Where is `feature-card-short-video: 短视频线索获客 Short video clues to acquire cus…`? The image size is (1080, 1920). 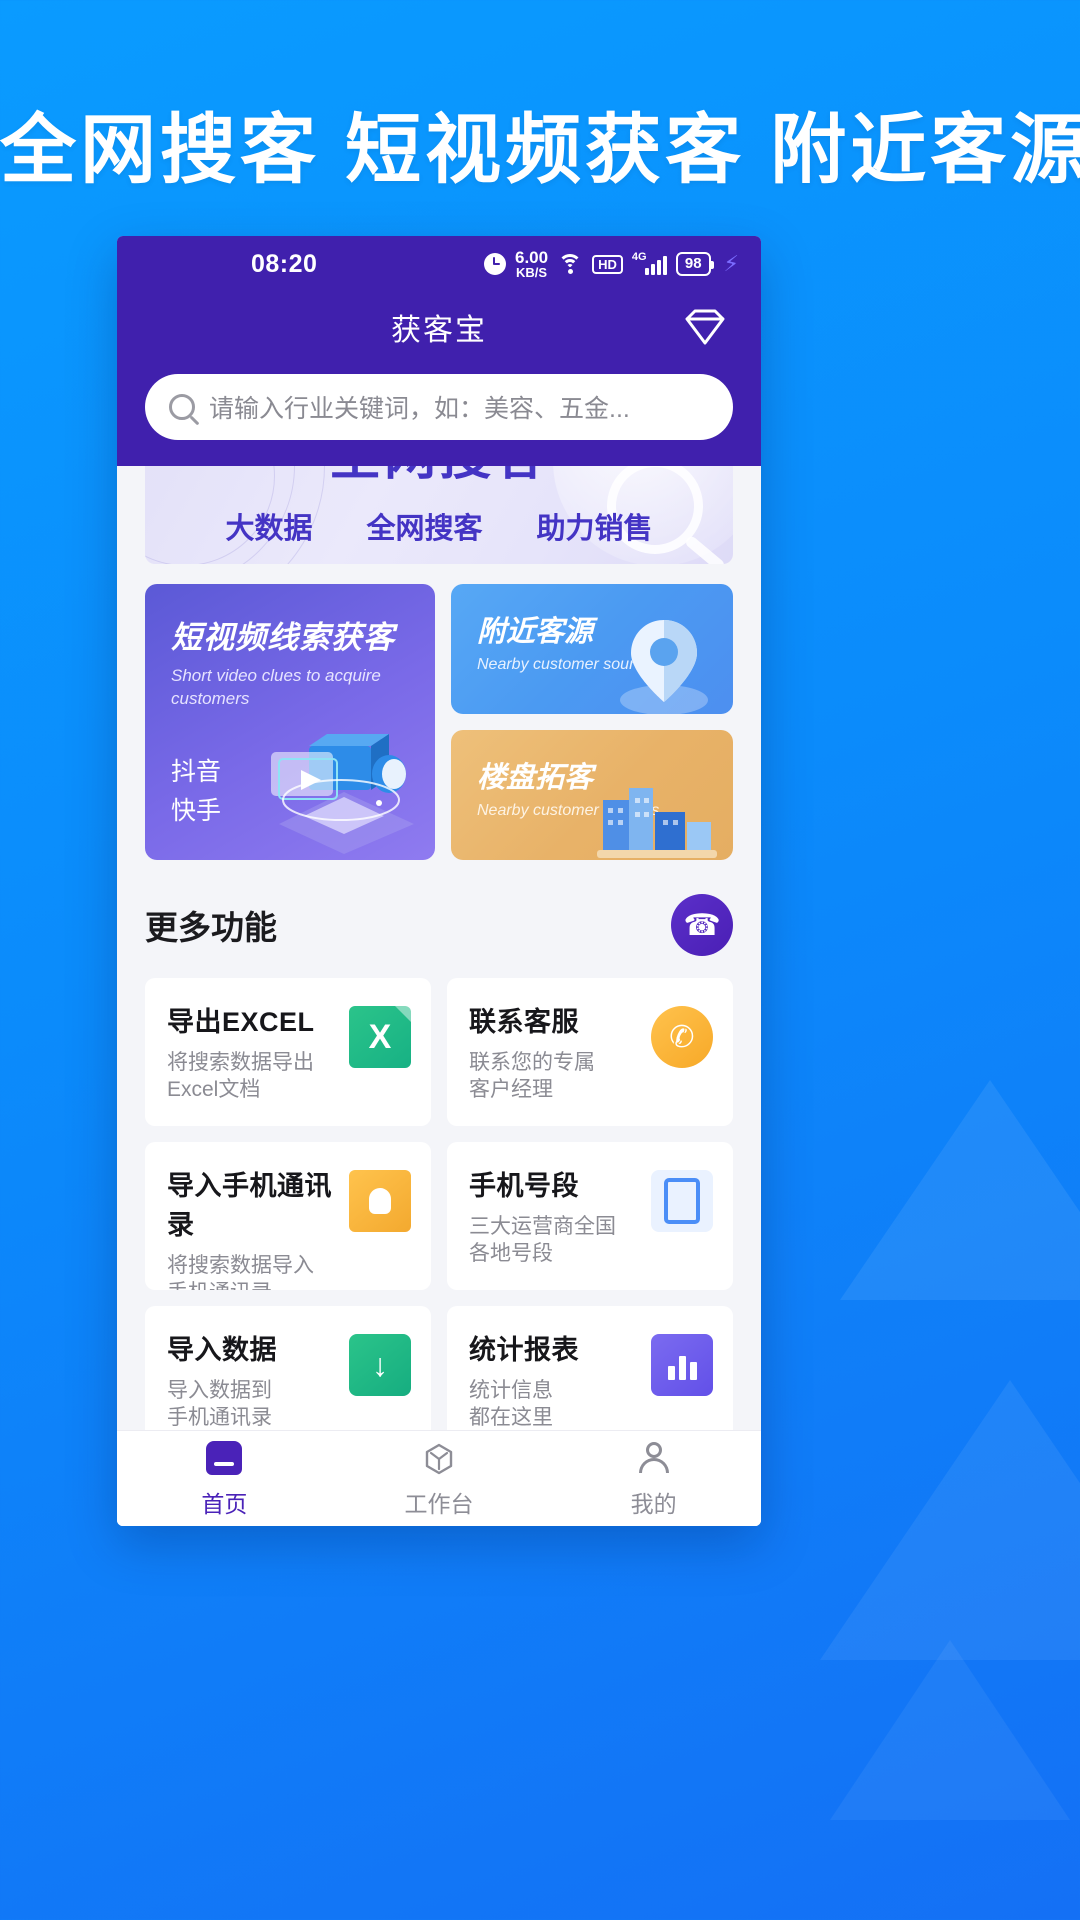
feature-card-short-video: 短视频线索获客 Short video clues to acquire cus… is located at coordinates (290, 722).